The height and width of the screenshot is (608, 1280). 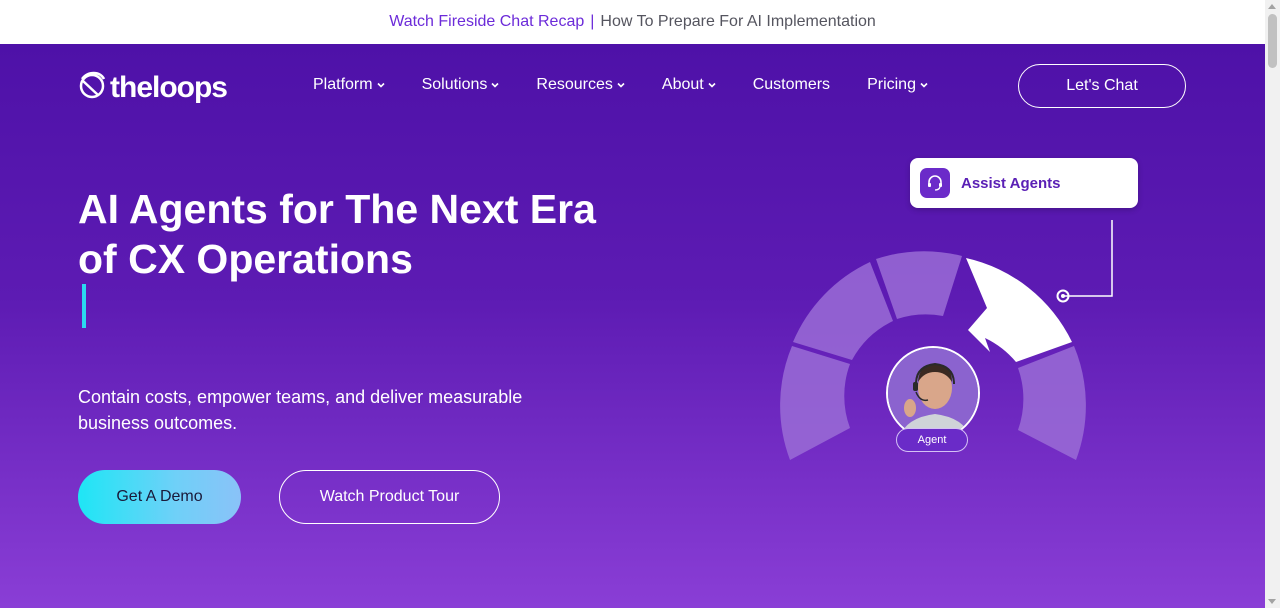 I want to click on nav-item-label: Pricing, so click(x=891, y=84).